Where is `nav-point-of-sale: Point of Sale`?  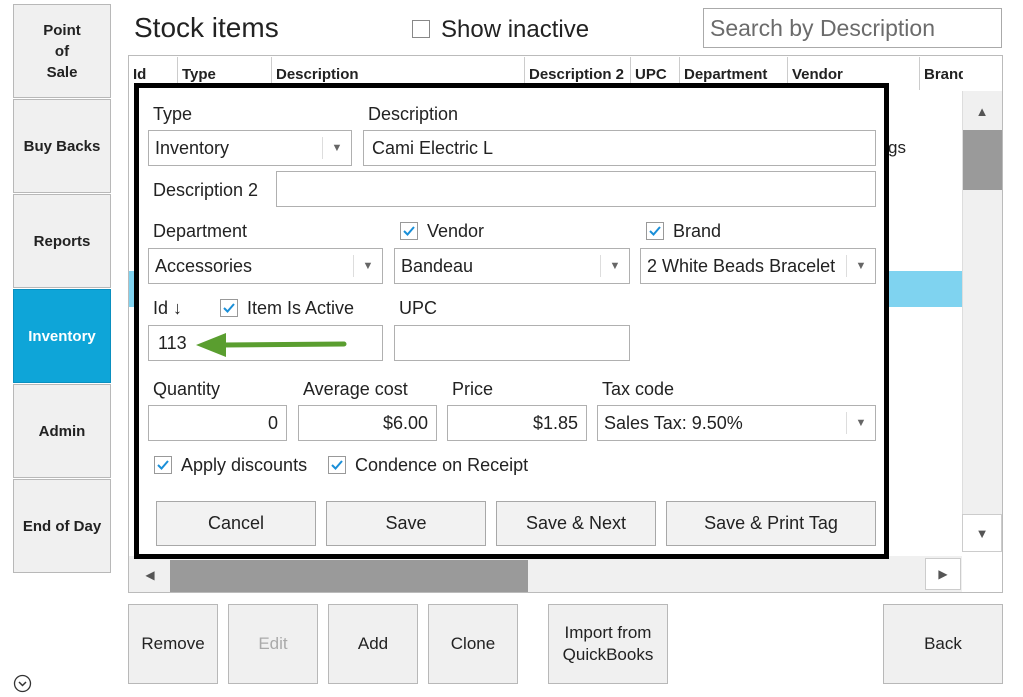 nav-point-of-sale: Point of Sale is located at coordinates (62, 51).